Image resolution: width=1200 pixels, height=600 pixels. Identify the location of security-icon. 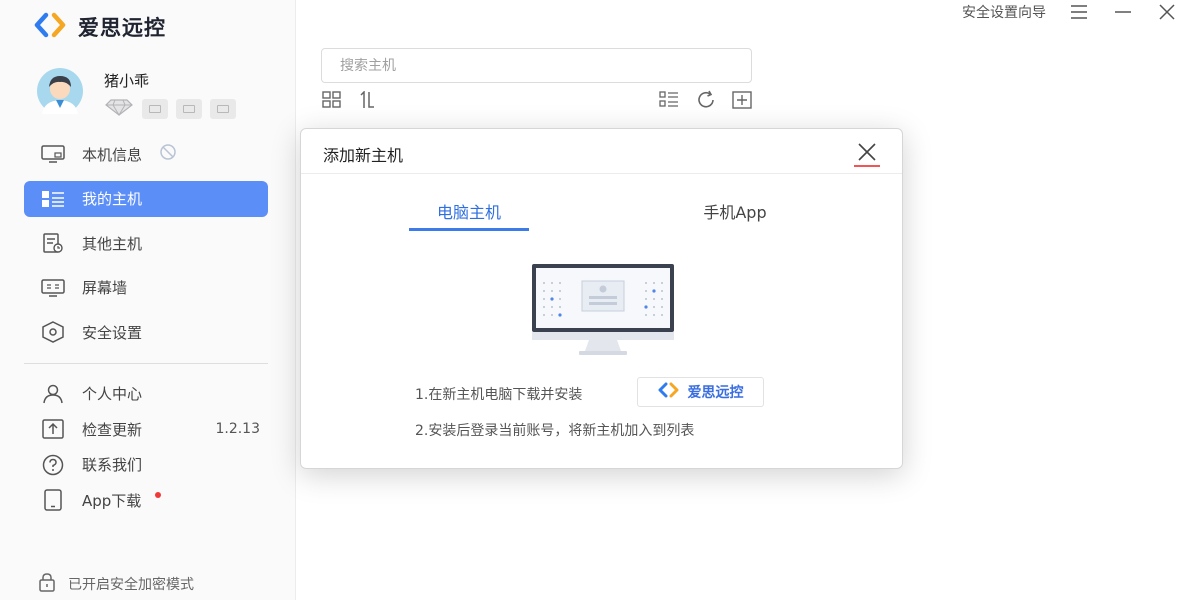
(53, 332).